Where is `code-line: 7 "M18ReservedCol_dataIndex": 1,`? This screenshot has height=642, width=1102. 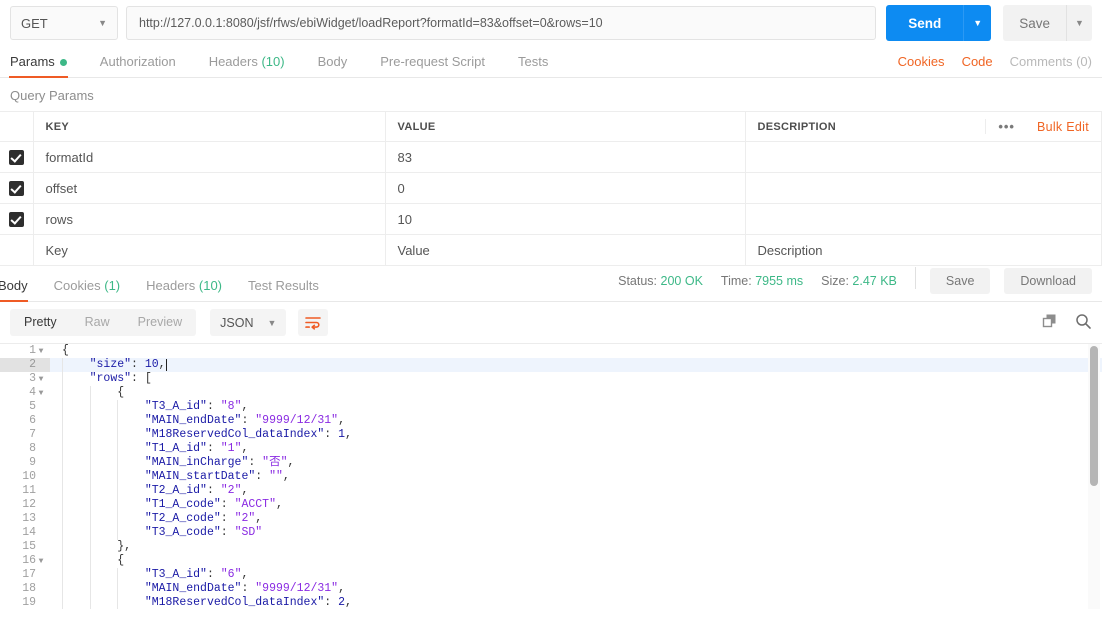
code-line: 7 "M18ReservedCol_dataIndex": 1, is located at coordinates (551, 435).